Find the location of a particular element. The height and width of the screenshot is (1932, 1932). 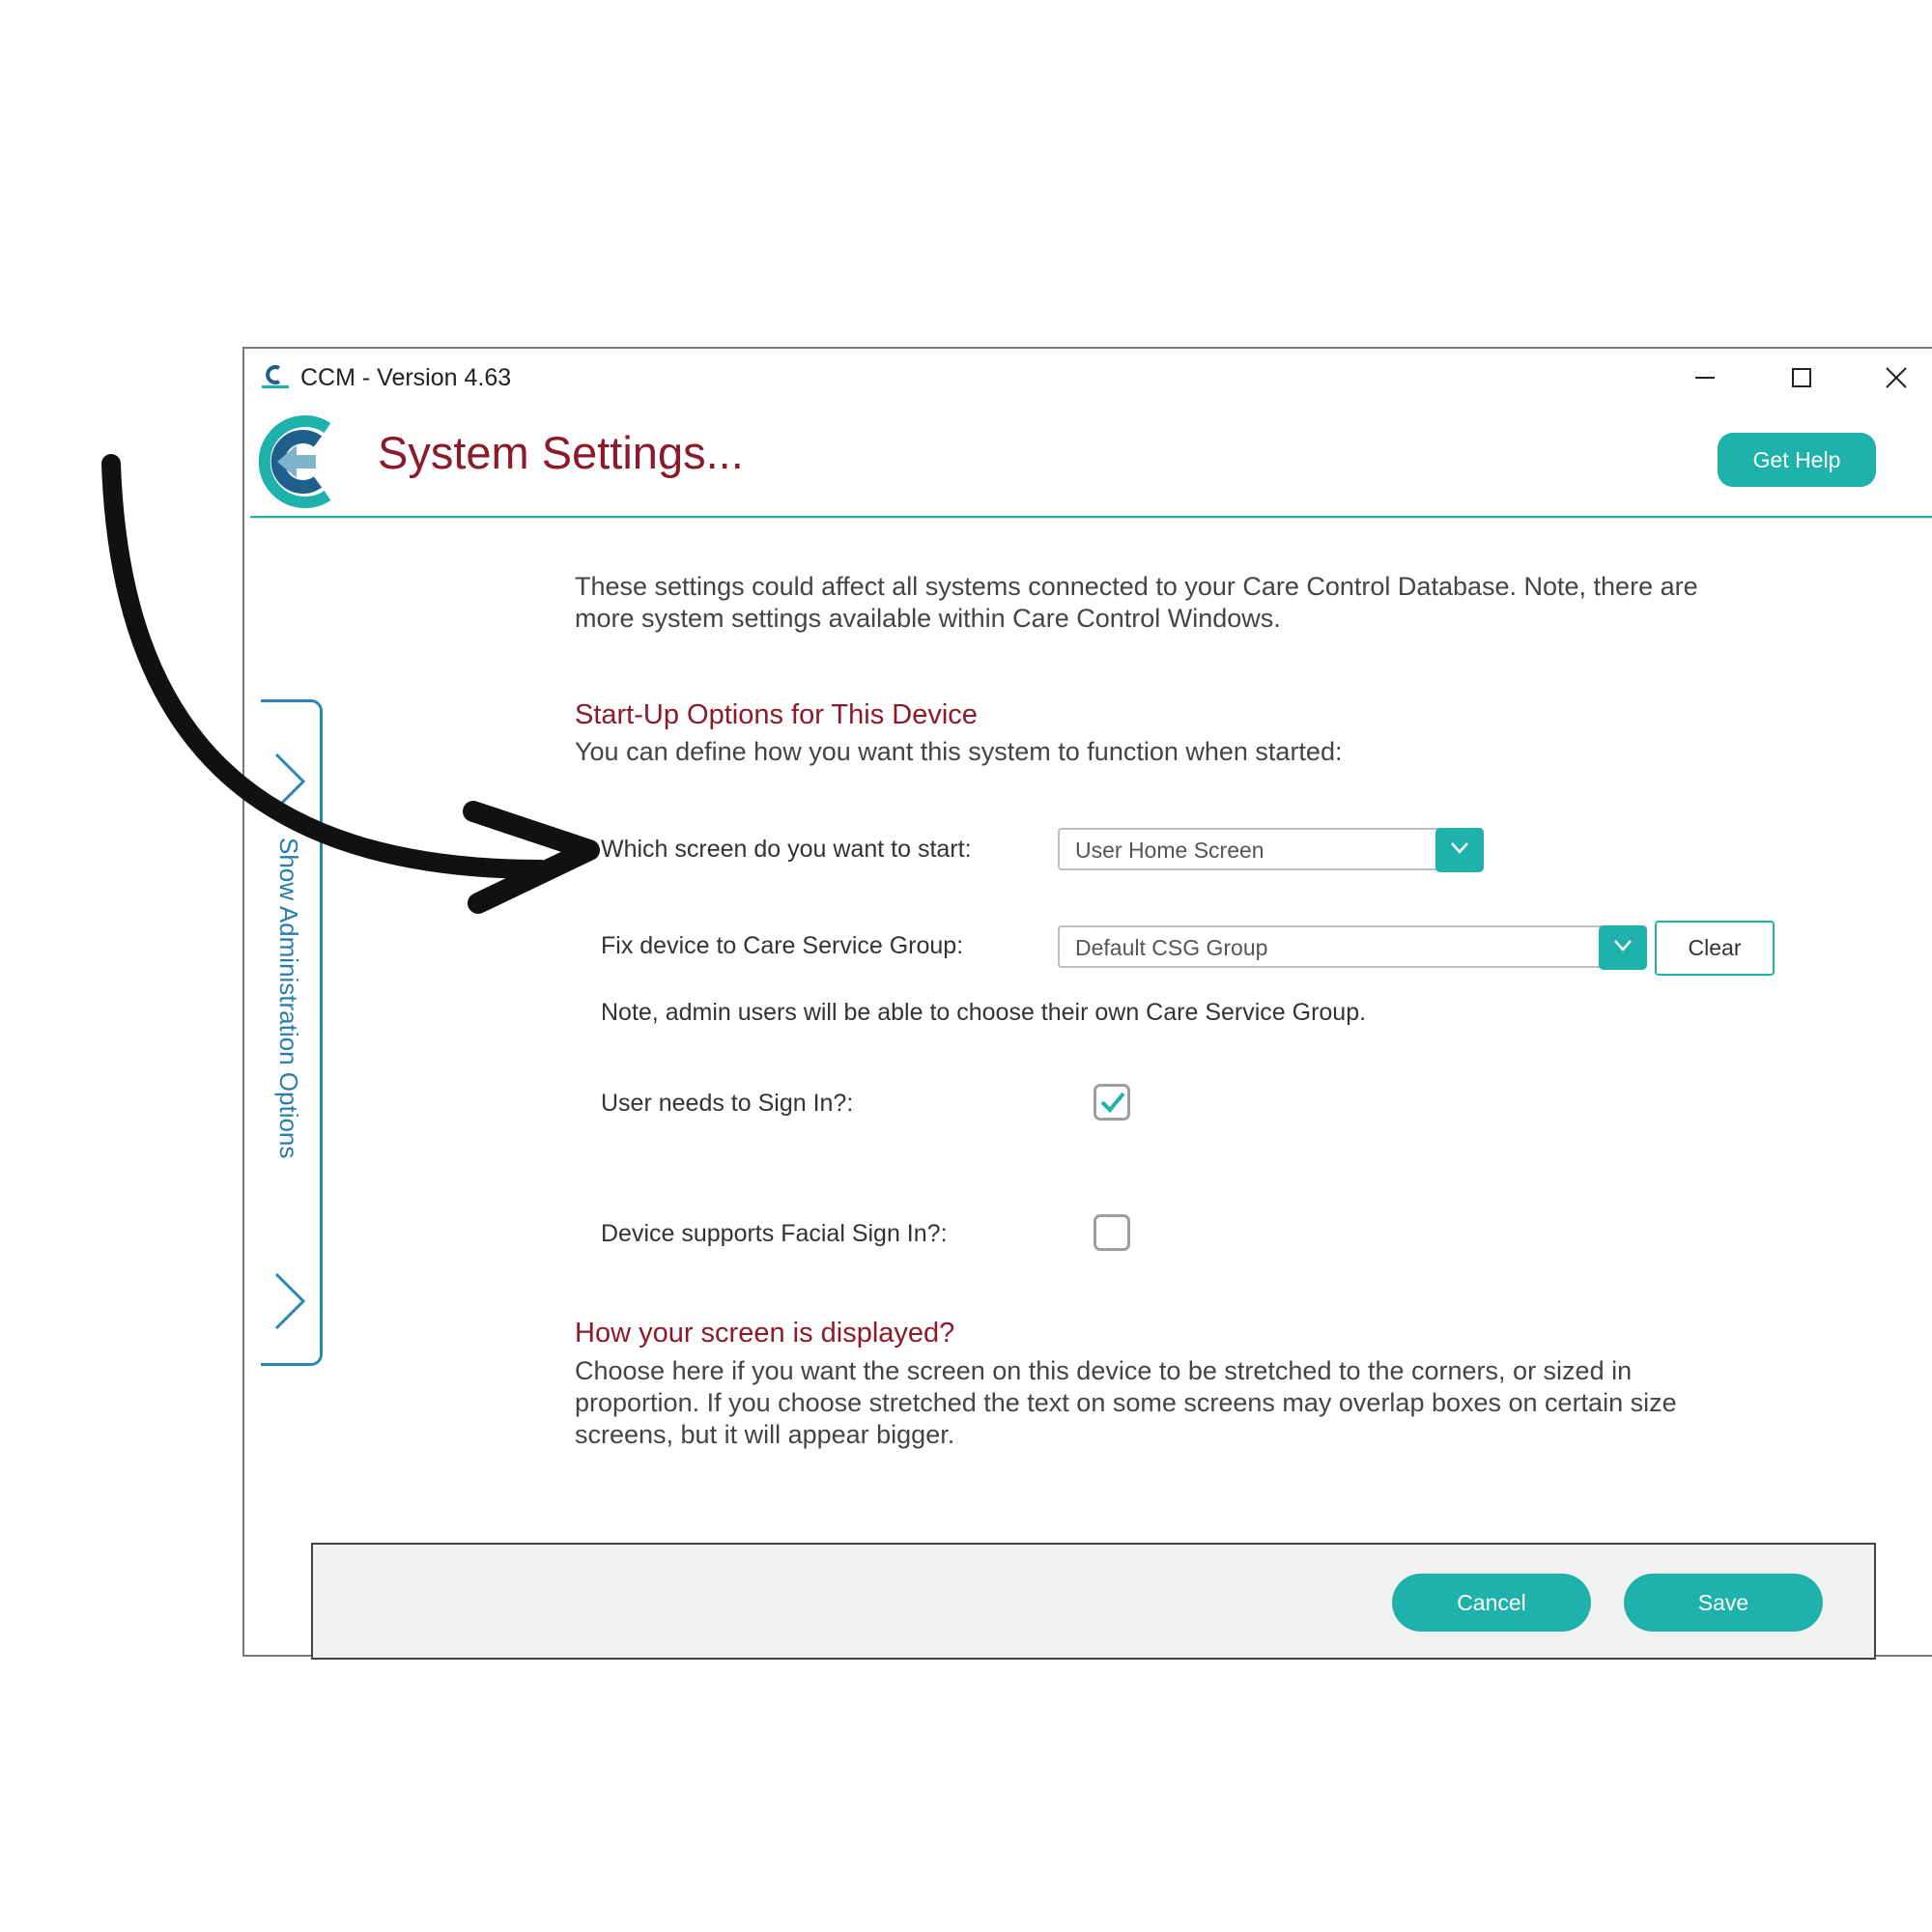

footer-bar: Cancel Save is located at coordinates (1093, 1601).